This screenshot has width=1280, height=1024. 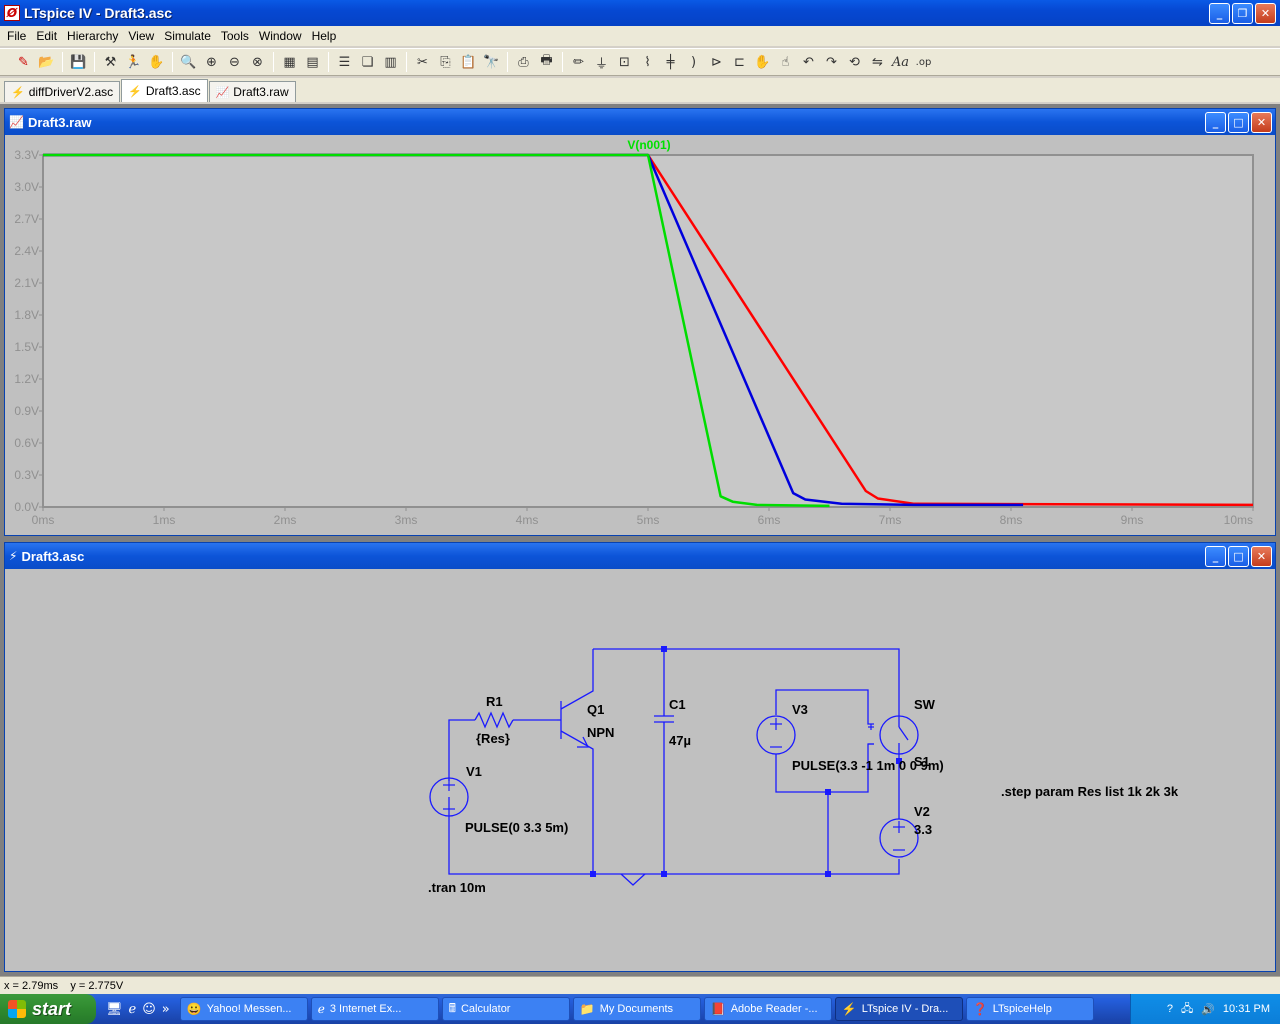 I want to click on help-tray-icon: ?, so click(x=1170, y=1009).